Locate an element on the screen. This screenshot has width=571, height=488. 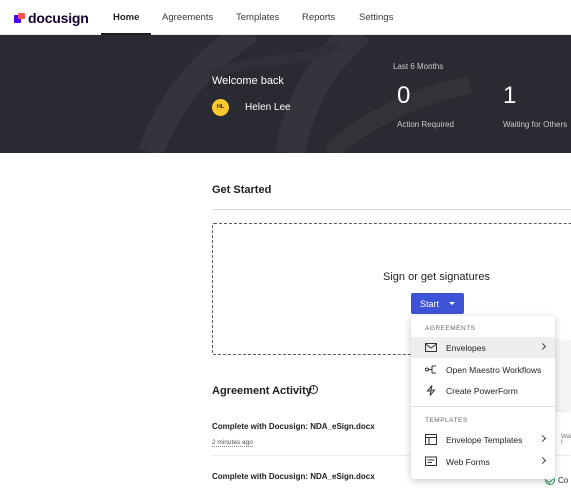
activity-item-status: Waiting f is located at coordinates (566, 440).